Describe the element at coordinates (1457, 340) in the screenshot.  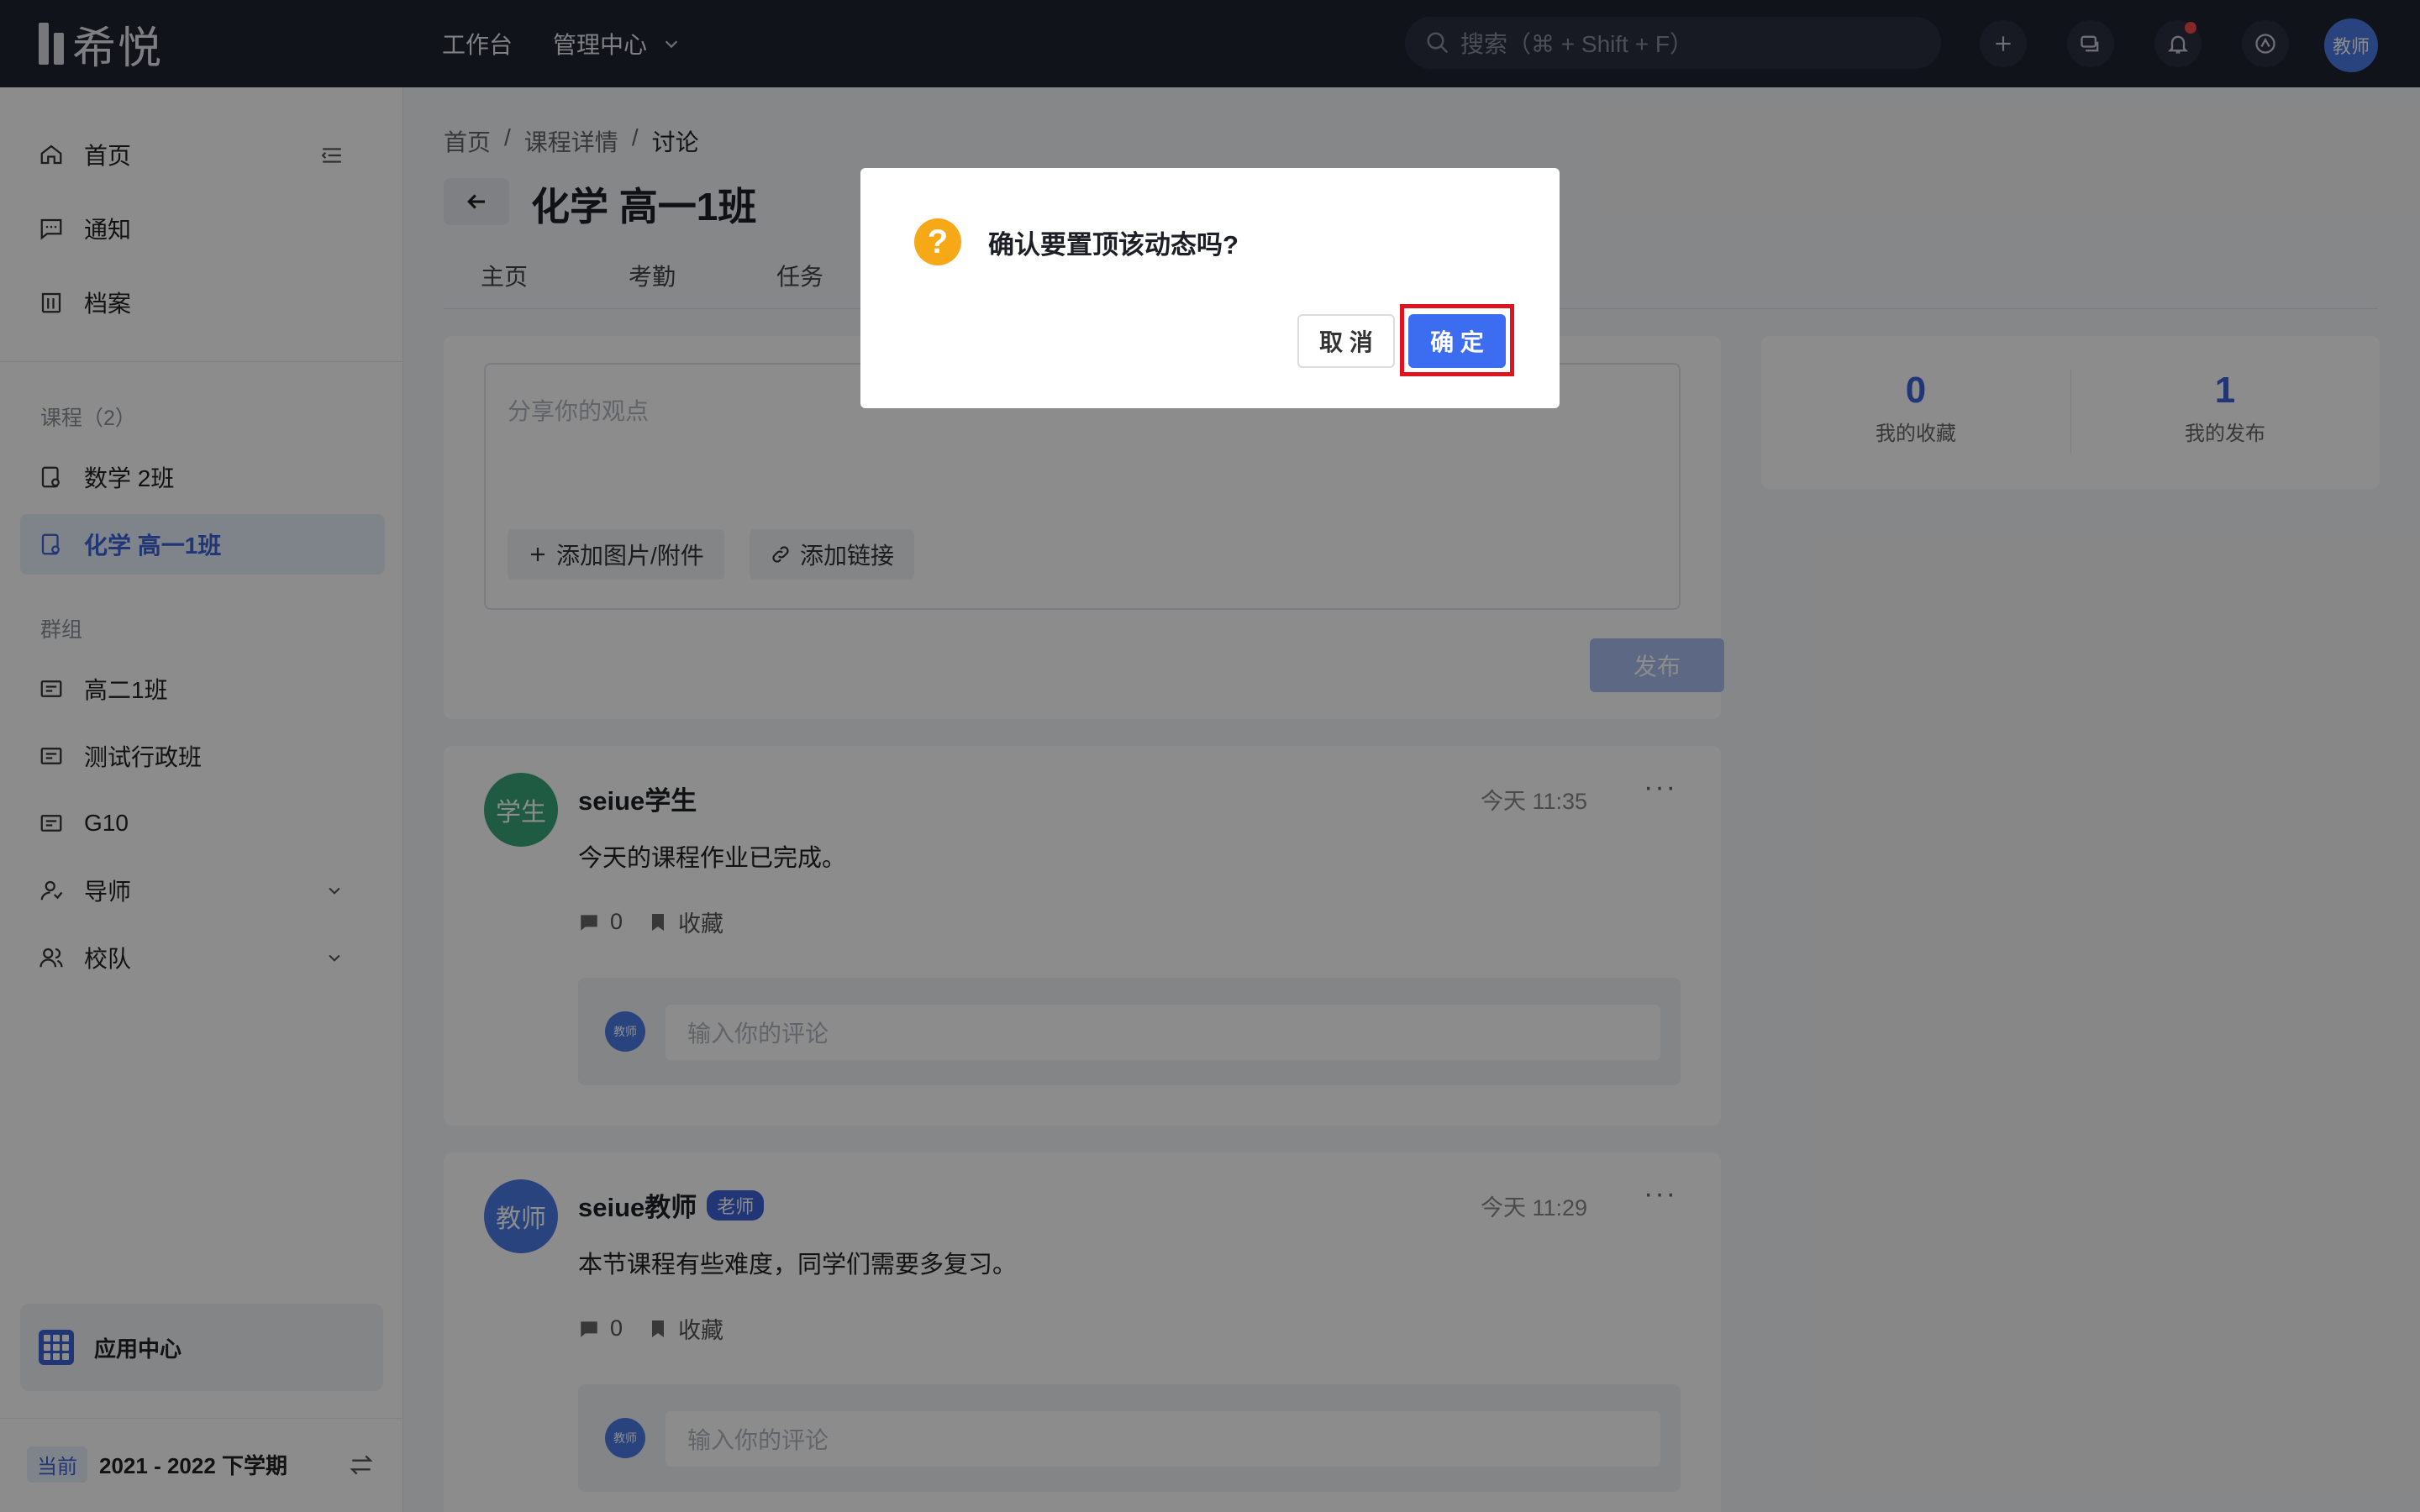
I see `confirm-button-highlight` at that location.